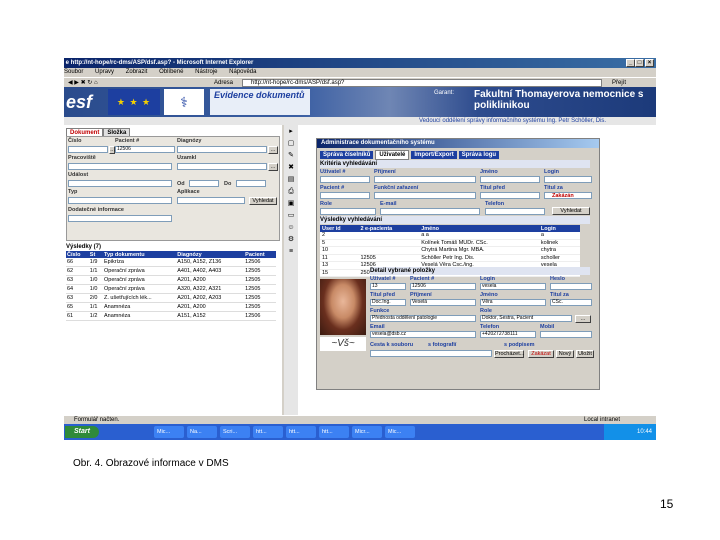 This screenshot has height=540, width=720. I want to click on cislo-field, so click(88, 149).